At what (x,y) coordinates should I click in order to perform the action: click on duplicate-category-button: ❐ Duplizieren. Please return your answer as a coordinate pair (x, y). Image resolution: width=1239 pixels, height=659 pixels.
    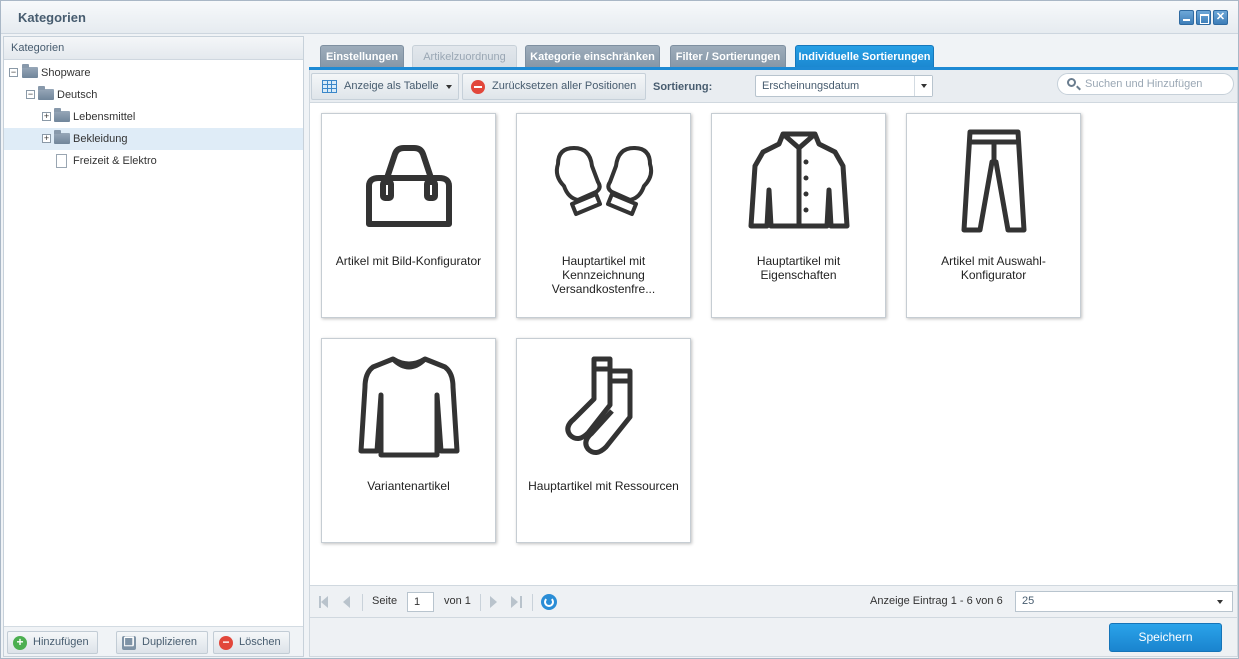
    Looking at the image, I should click on (162, 642).